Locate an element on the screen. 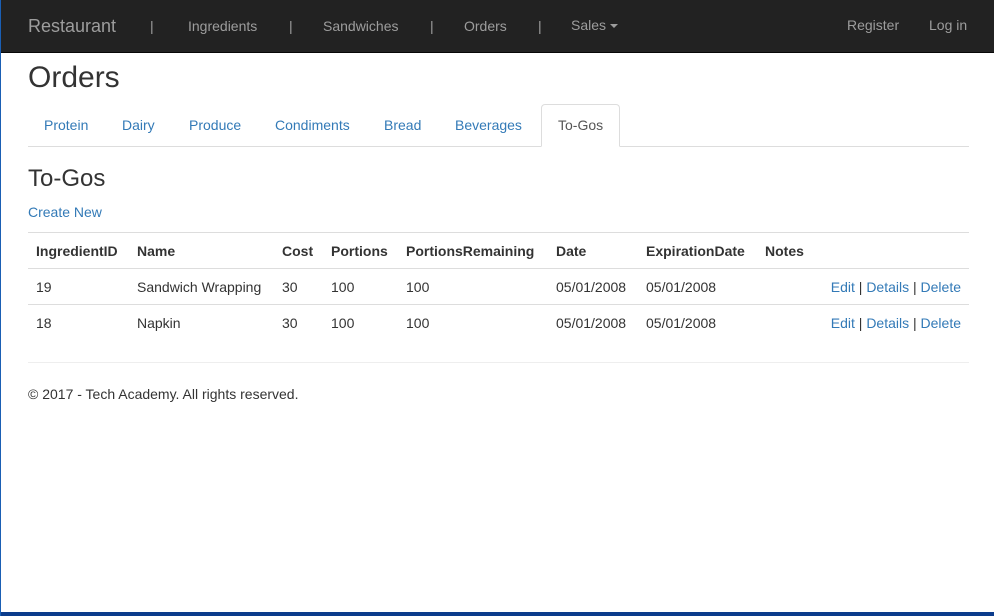 The height and width of the screenshot is (616, 994). cell-name: Sandwich Wrapping is located at coordinates (201, 286).